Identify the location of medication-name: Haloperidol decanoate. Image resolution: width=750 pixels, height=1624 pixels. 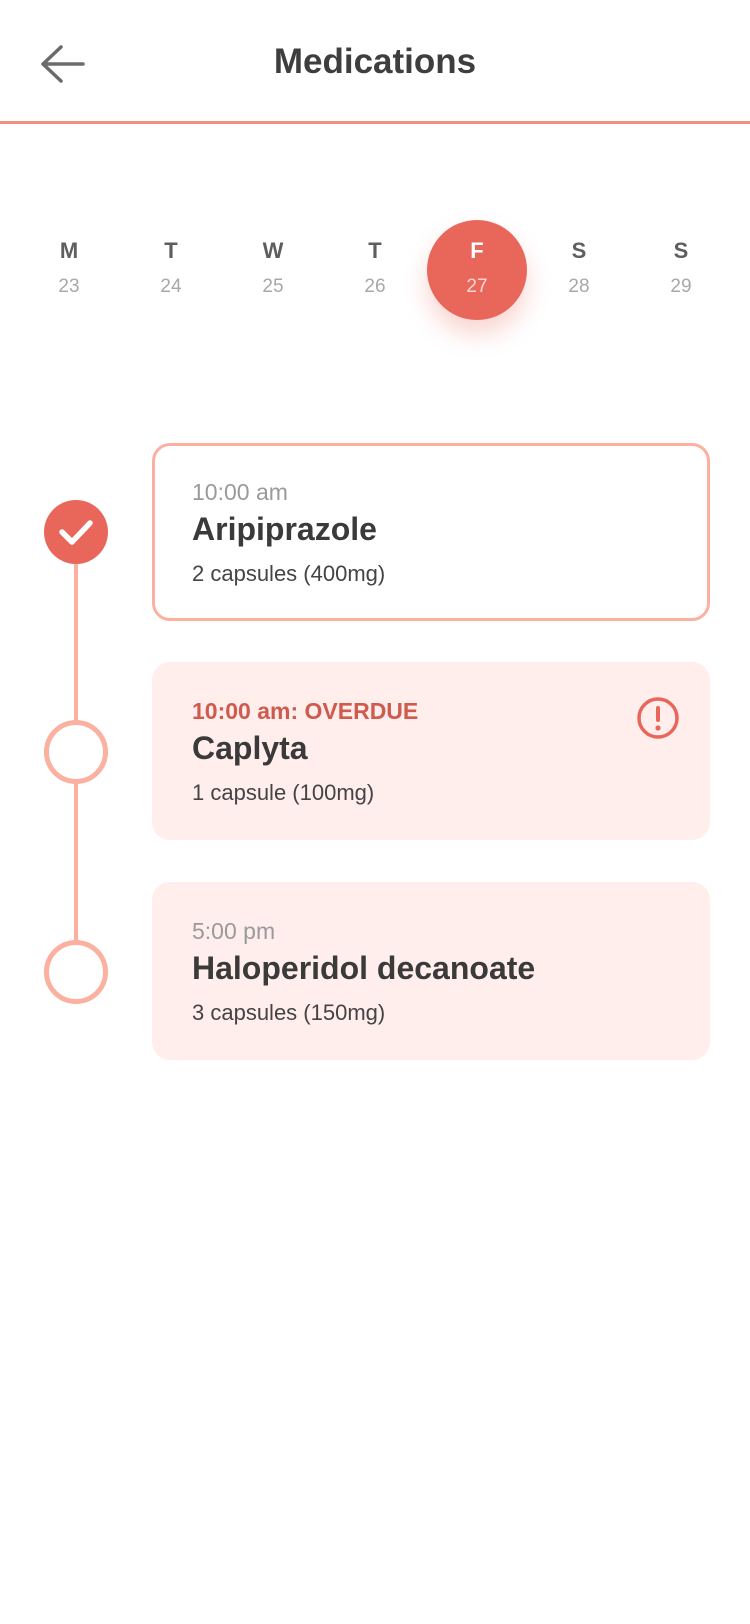
(364, 968).